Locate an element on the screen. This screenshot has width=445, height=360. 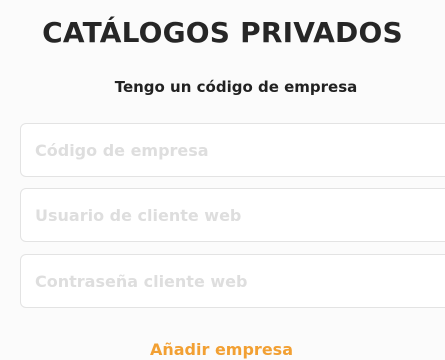
section-subtitle: Tengo un código de empresa is located at coordinates (236, 87).